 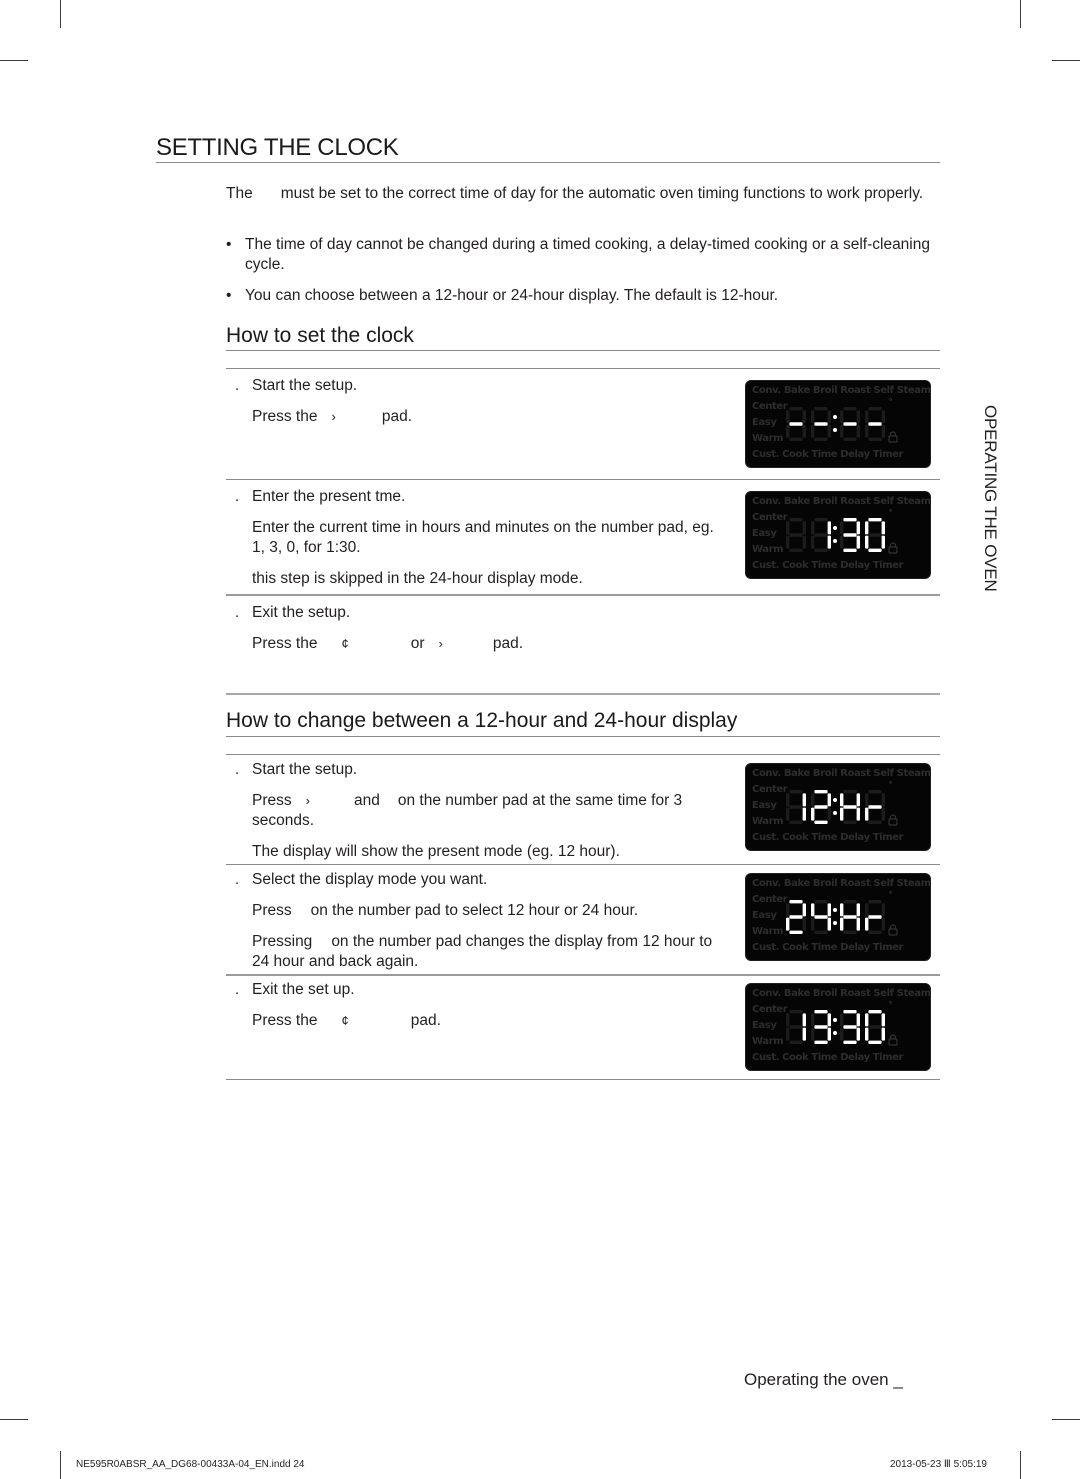 What do you see at coordinates (272, 800) in the screenshot?
I see `instruction-text: Press` at bounding box center [272, 800].